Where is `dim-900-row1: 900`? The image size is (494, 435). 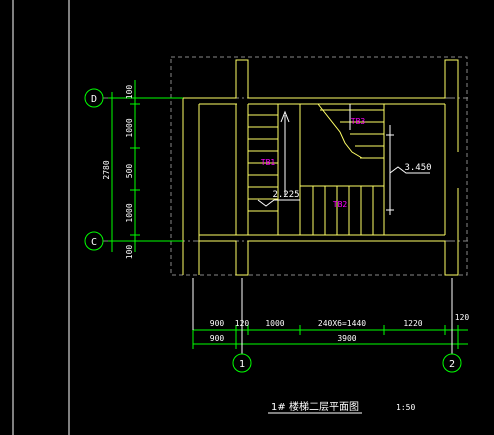
dim-900-row1: 900 is located at coordinates (217, 323).